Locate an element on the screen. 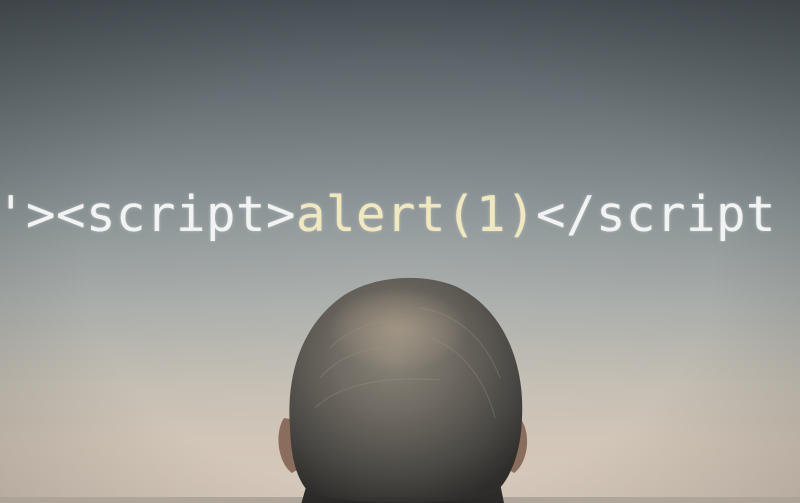 This screenshot has width=800, height=503. code-payload: alert(1) is located at coordinates (416, 214).